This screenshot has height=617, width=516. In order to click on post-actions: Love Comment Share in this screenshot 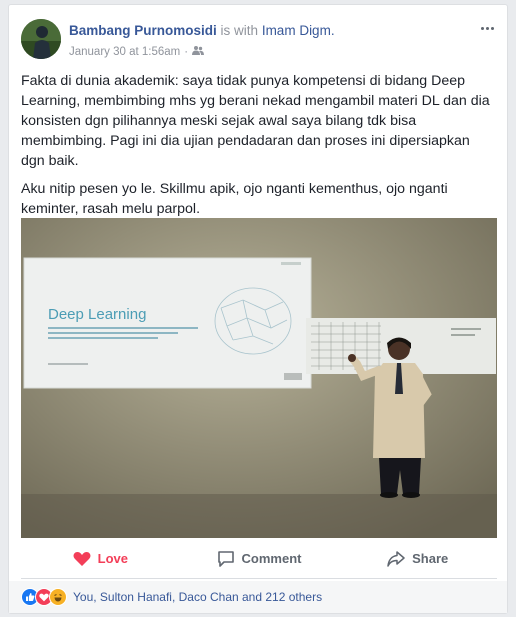, I will do `click(259, 559)`.